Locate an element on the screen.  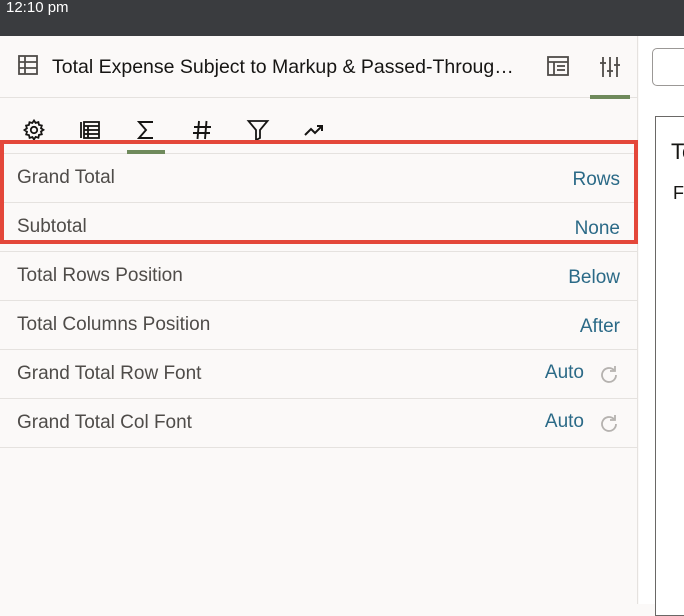
tab-properties is located at coordinates (610, 72).